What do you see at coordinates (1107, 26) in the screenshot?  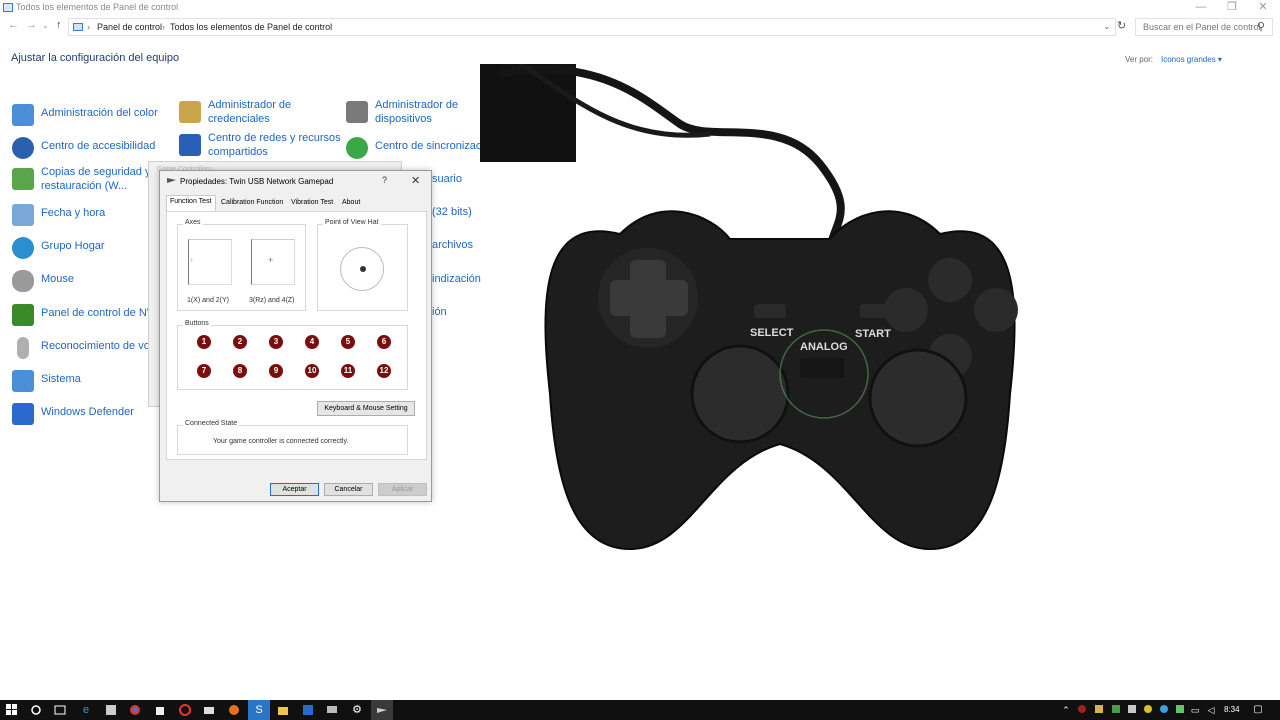 I see `address-dropdown-icon: ⌄` at bounding box center [1107, 26].